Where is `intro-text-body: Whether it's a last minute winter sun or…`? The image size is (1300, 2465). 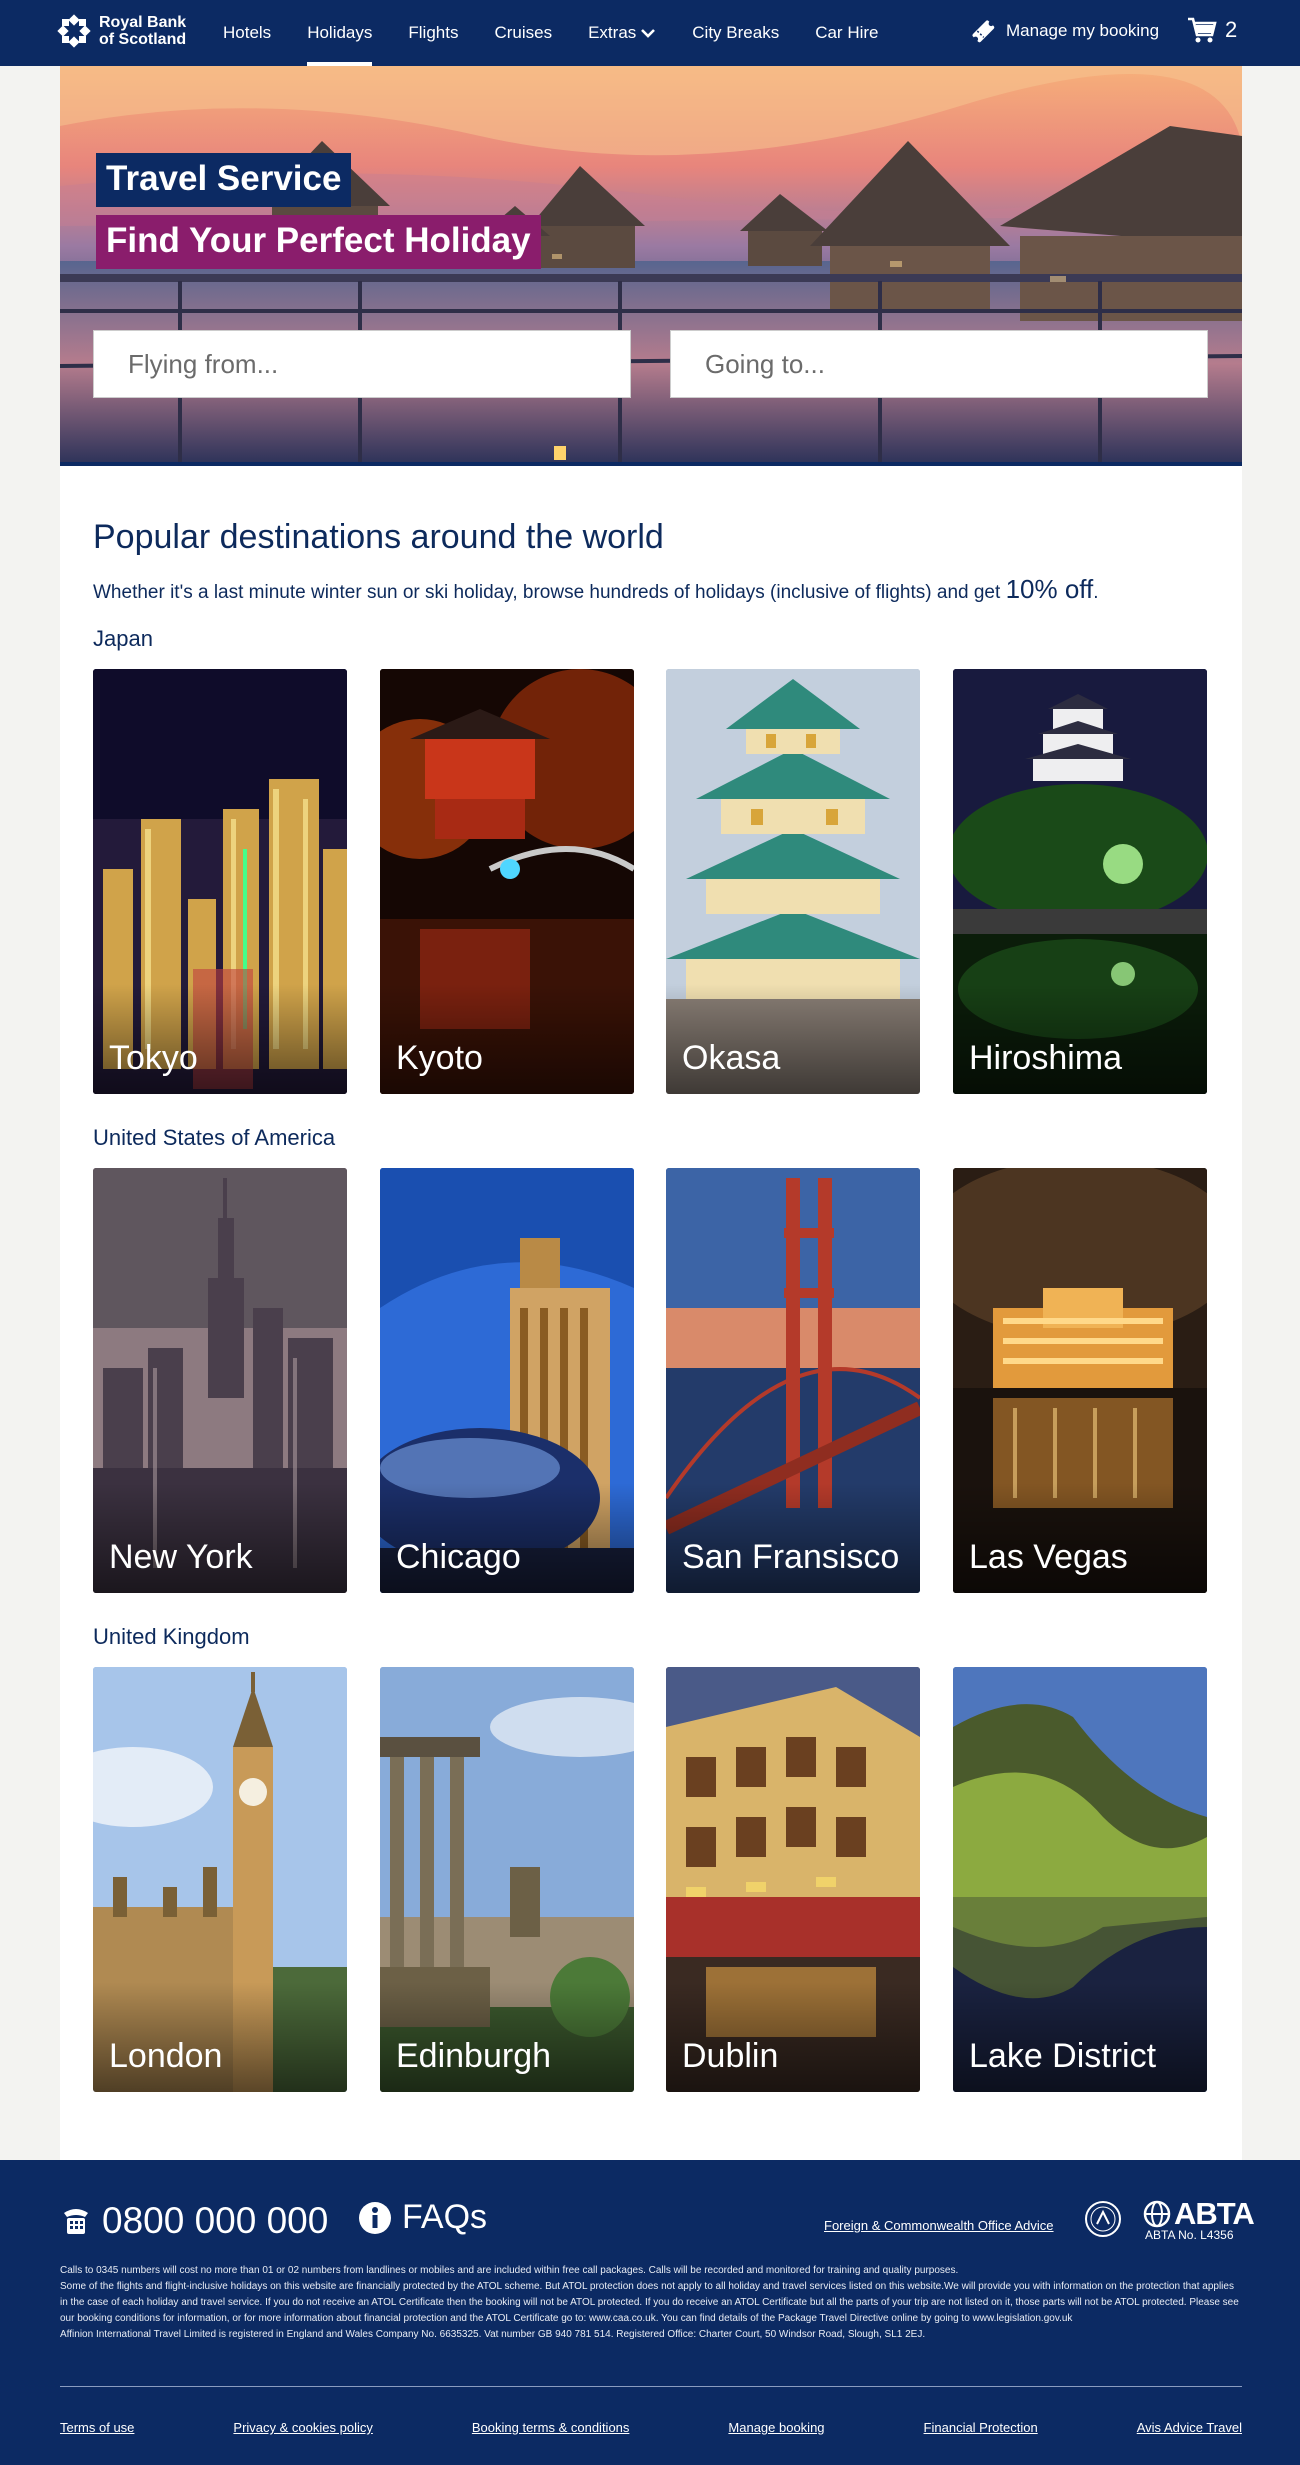
intro-text-body: Whether it's a last minute winter sun or… is located at coordinates (549, 592).